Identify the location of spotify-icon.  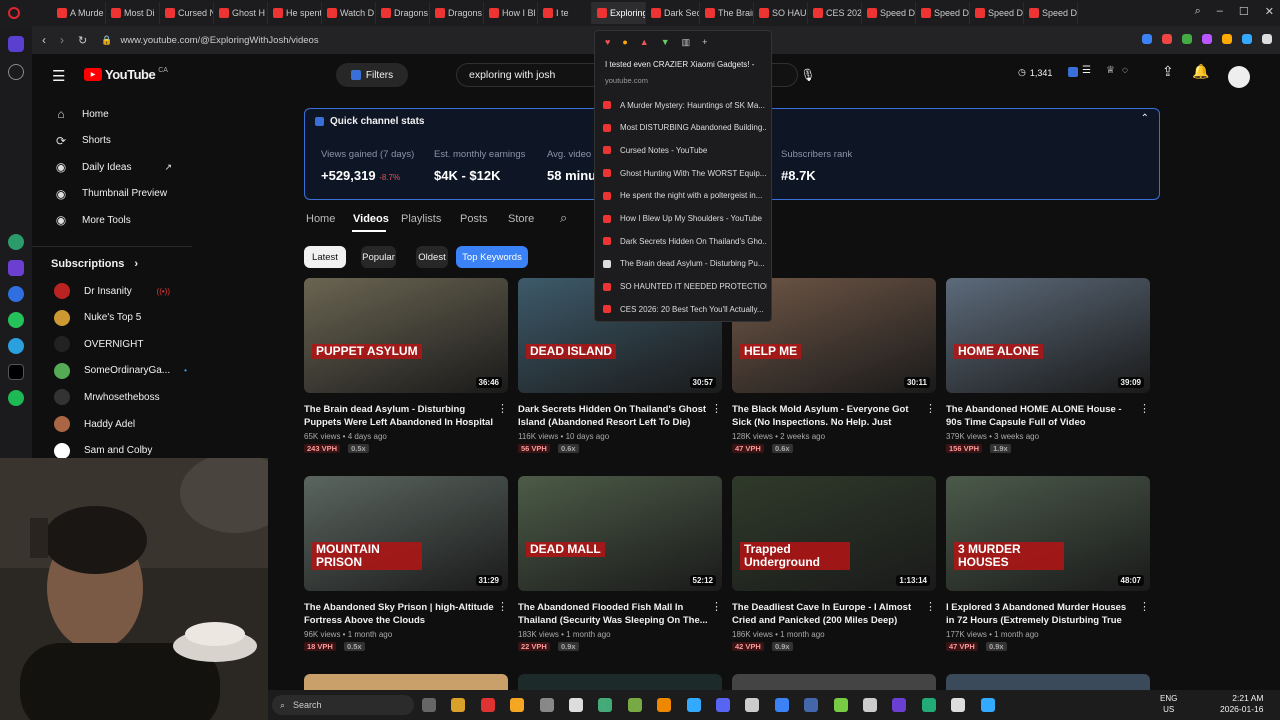
(16, 398).